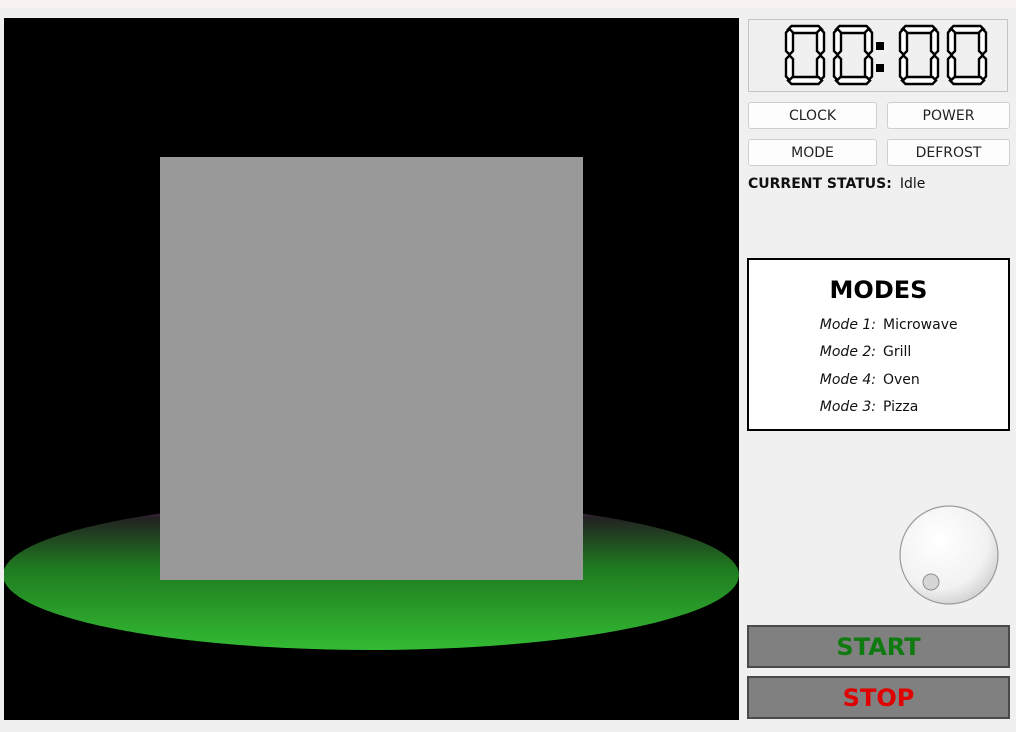 The image size is (1016, 732). What do you see at coordinates (920, 325) in the screenshot?
I see `mode-value: Microwave` at bounding box center [920, 325].